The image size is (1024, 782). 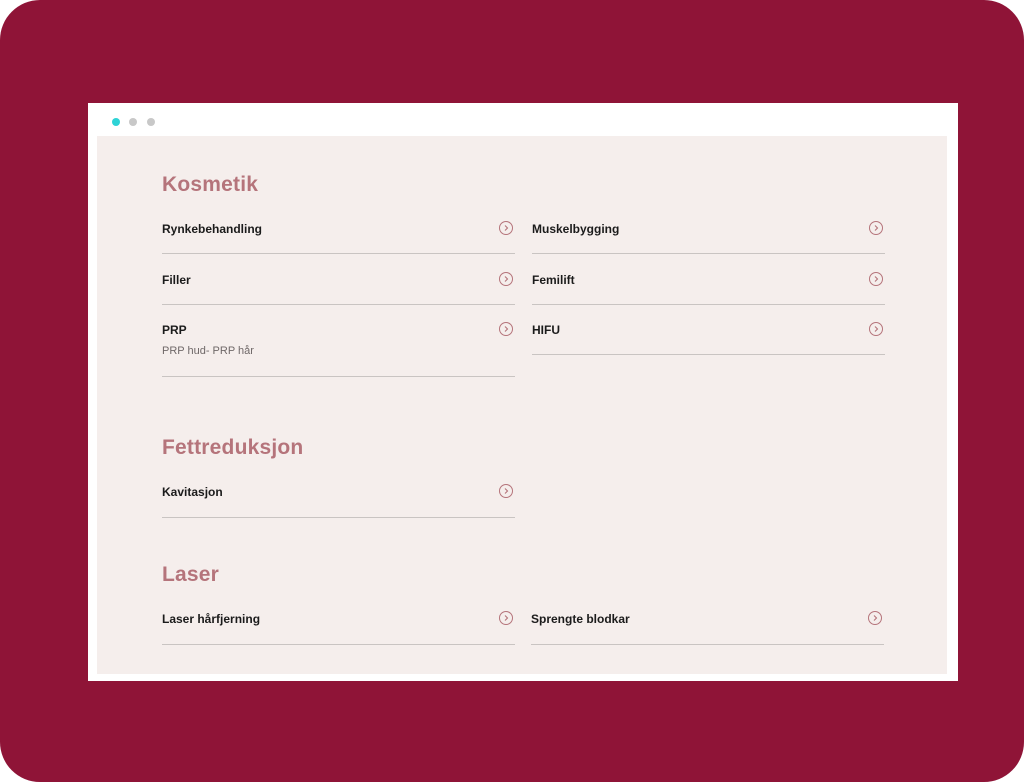 I want to click on treatment-item-laser-harfjerning: Laser hårfjerning, so click(x=338, y=628).